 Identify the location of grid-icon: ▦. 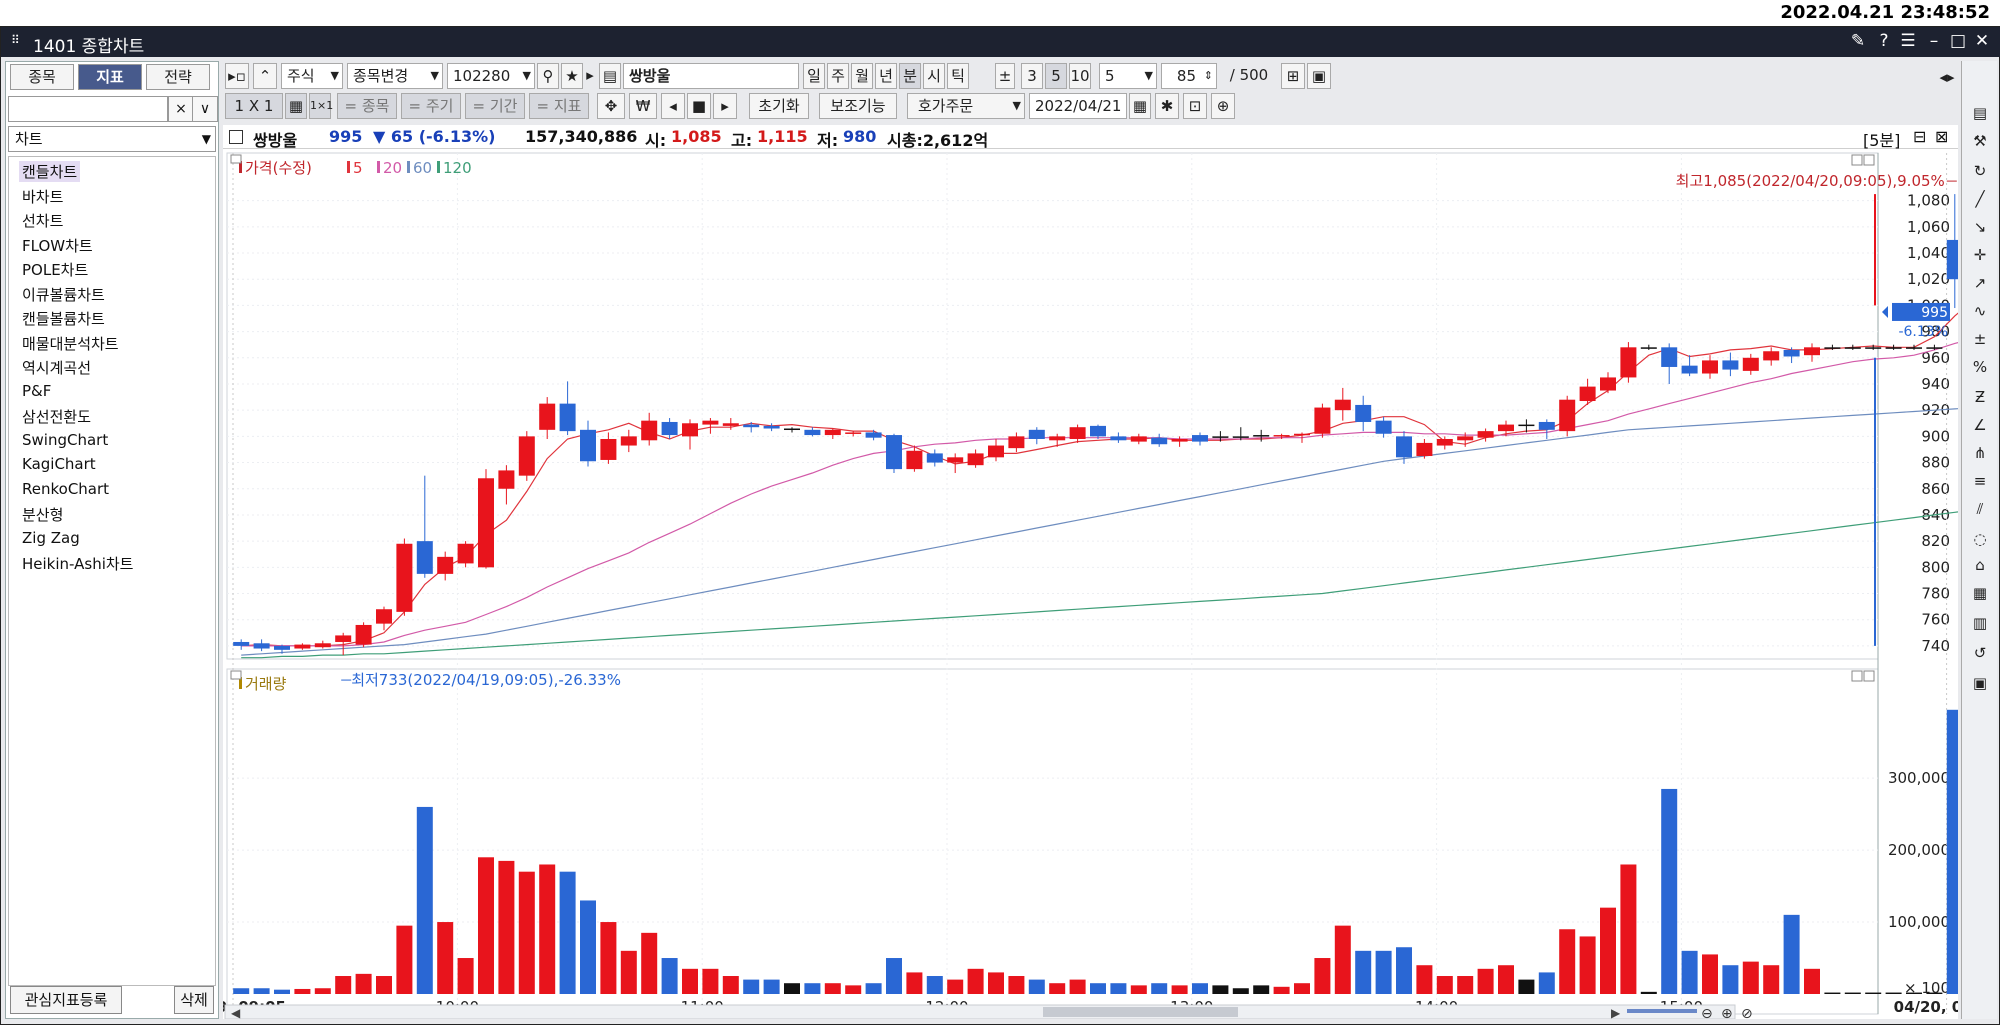
(296, 106).